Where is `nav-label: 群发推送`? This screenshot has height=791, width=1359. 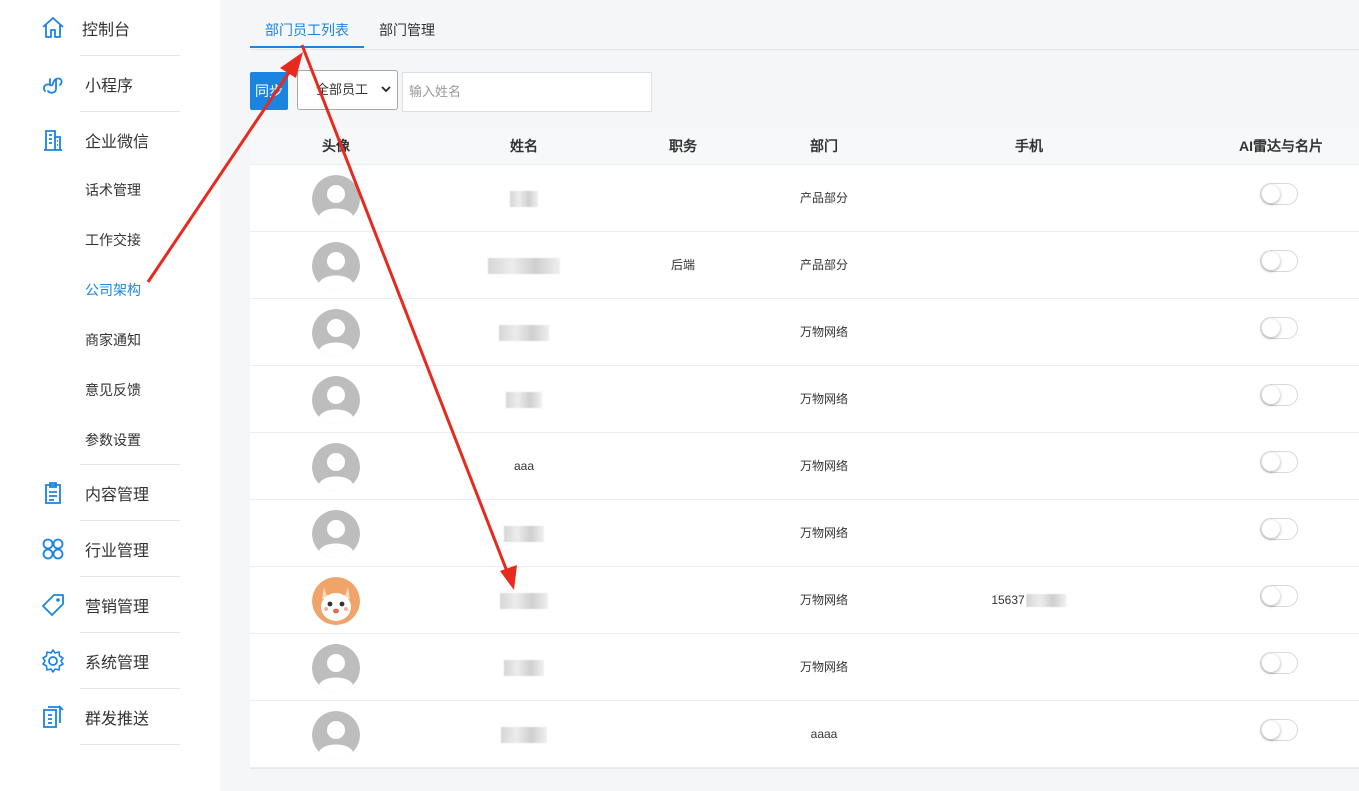 nav-label: 群发推送 is located at coordinates (117, 719).